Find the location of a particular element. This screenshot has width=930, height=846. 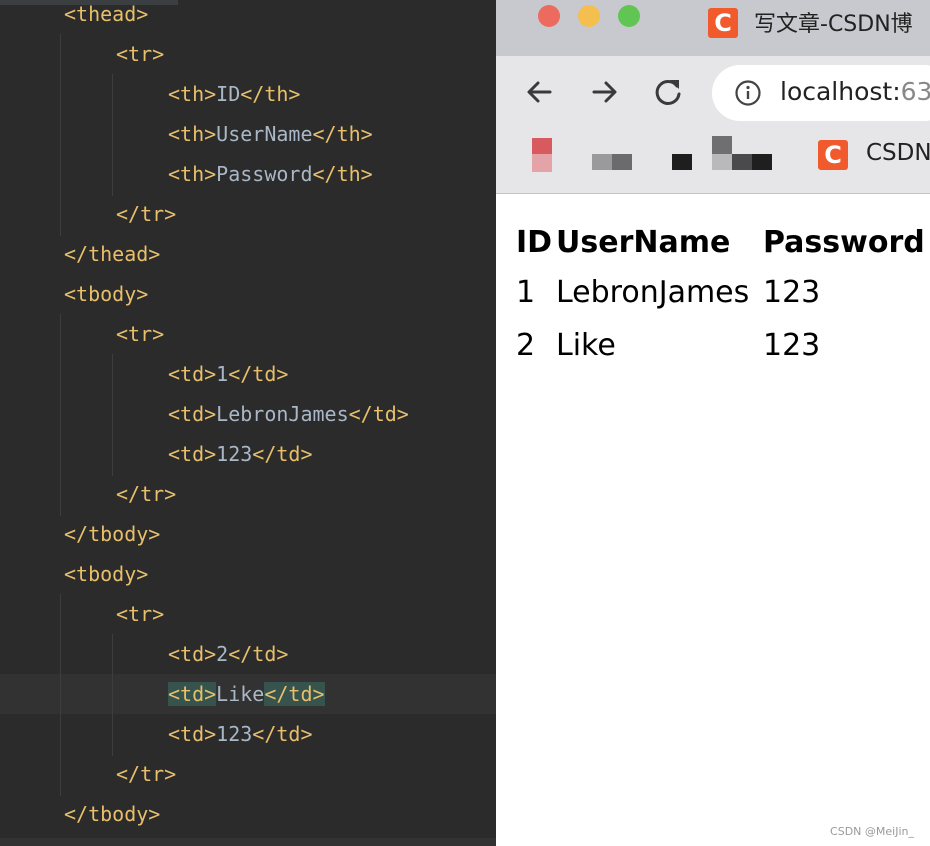

code-text-token: Password is located at coordinates (264, 174).